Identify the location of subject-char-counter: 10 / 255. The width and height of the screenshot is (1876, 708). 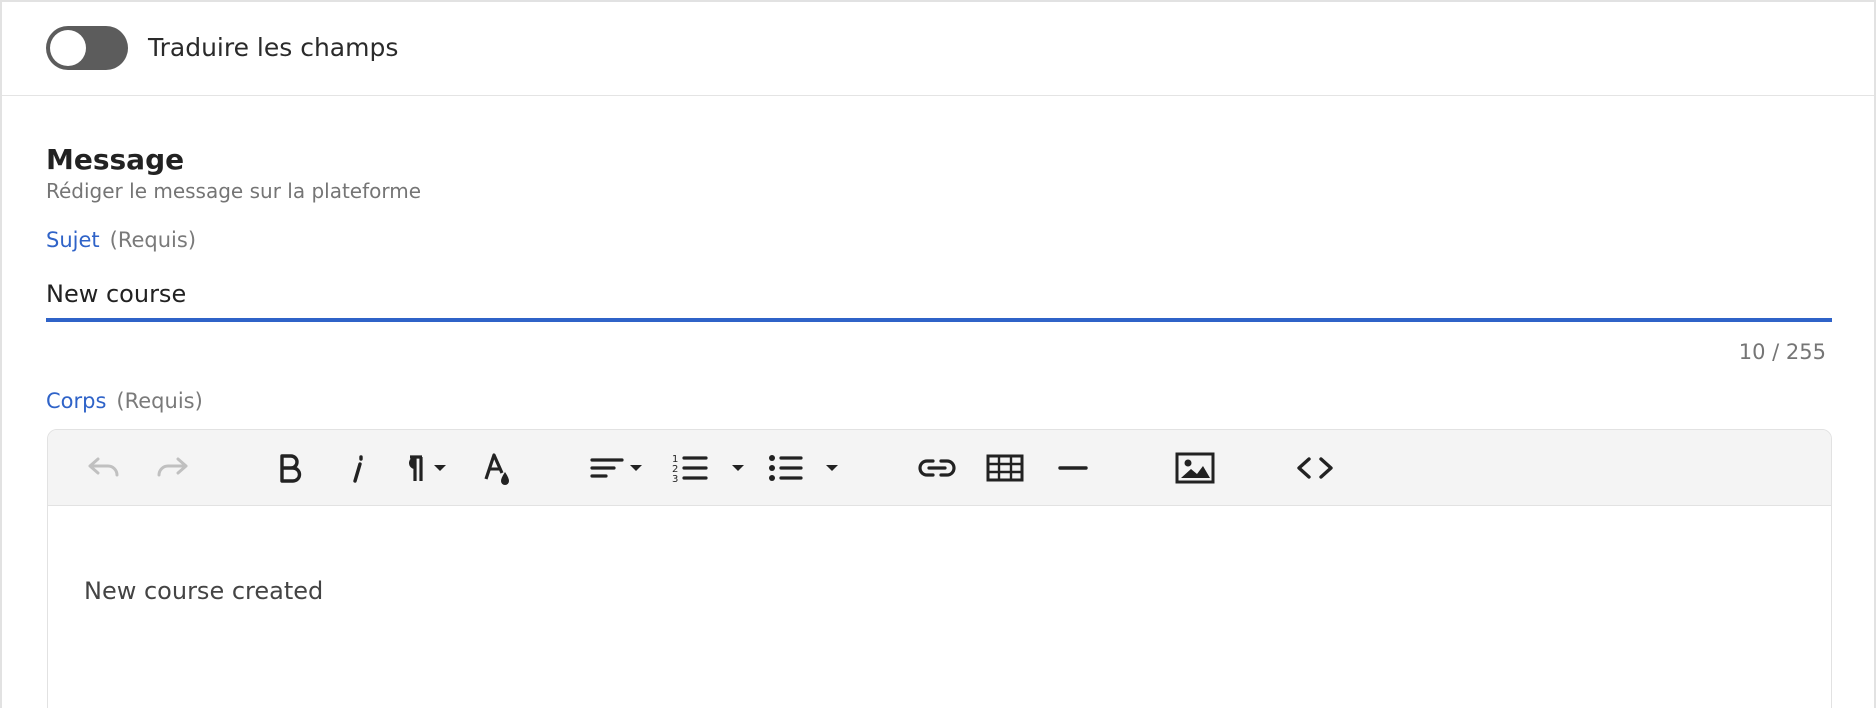
(1782, 352).